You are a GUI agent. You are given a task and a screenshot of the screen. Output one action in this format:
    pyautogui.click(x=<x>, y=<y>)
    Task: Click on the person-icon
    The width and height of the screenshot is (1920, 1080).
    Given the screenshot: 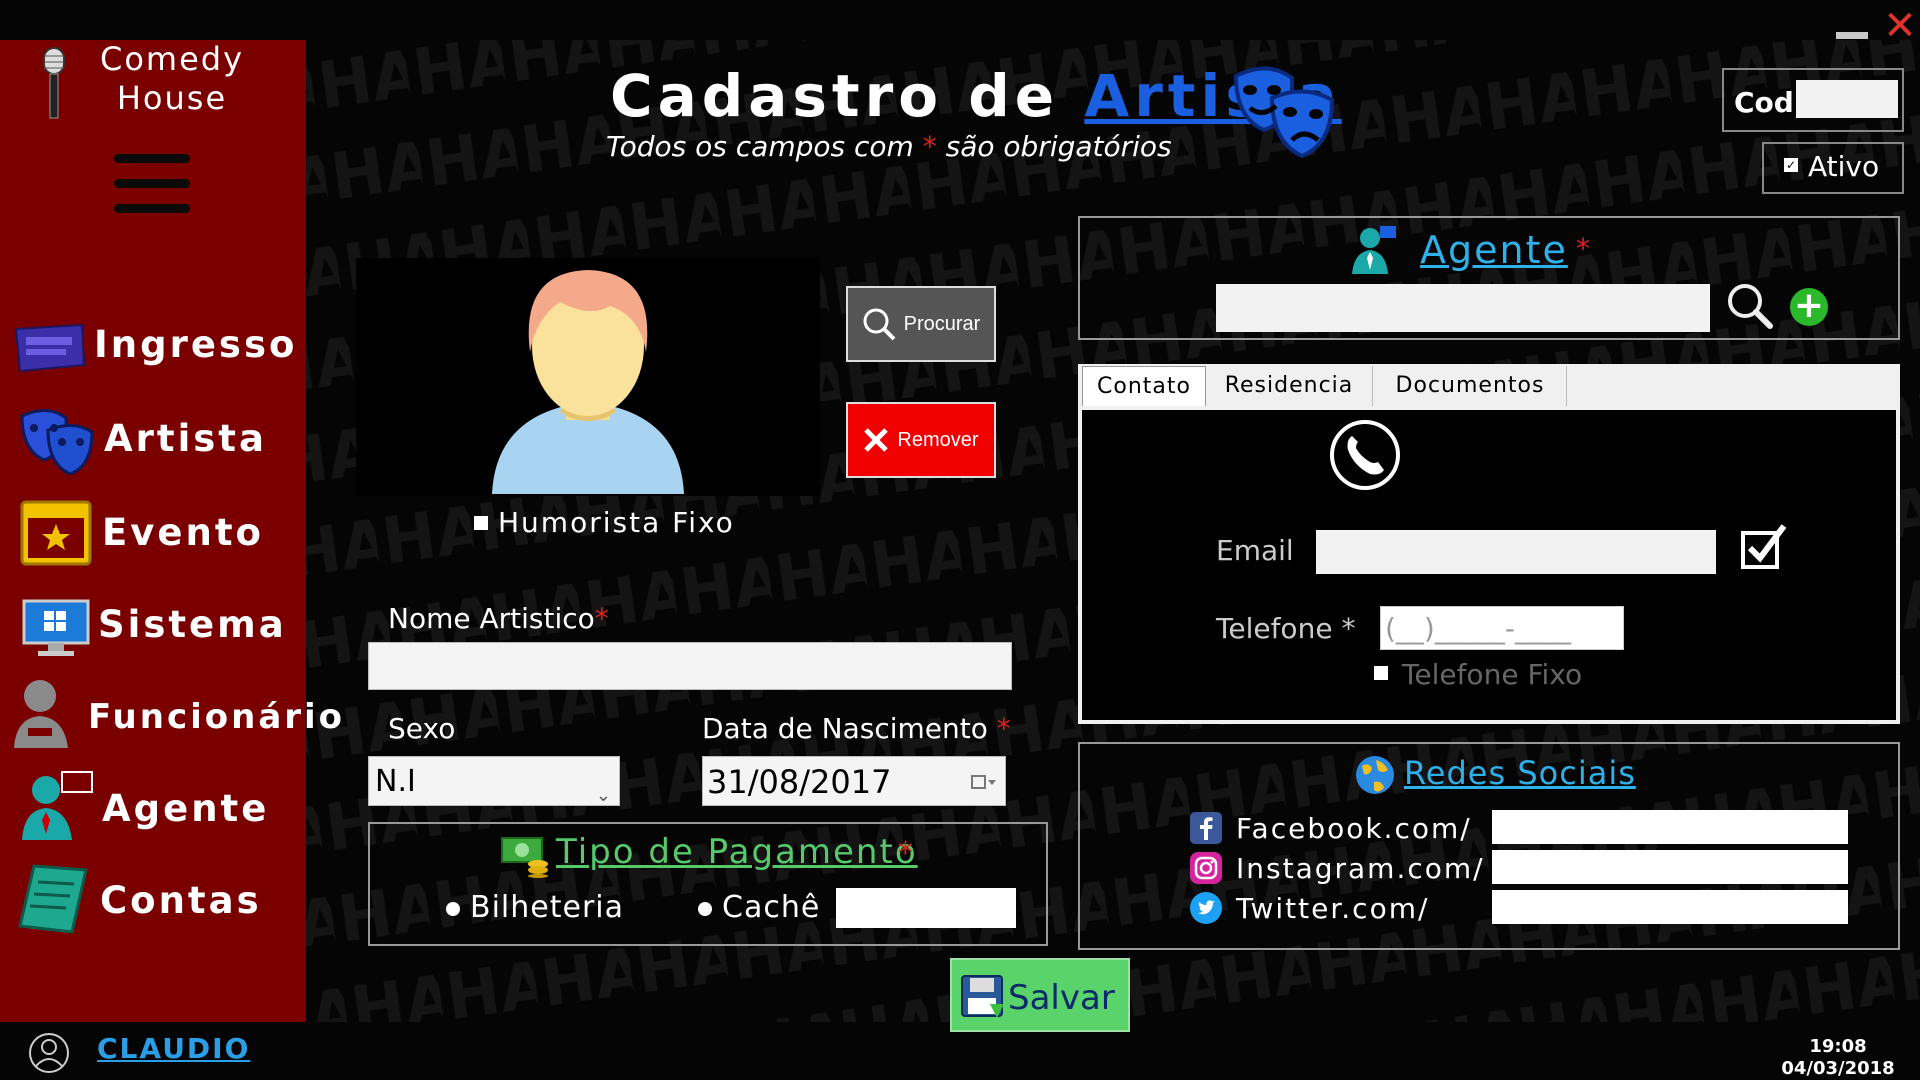 What is the action you would take?
    pyautogui.click(x=41, y=714)
    